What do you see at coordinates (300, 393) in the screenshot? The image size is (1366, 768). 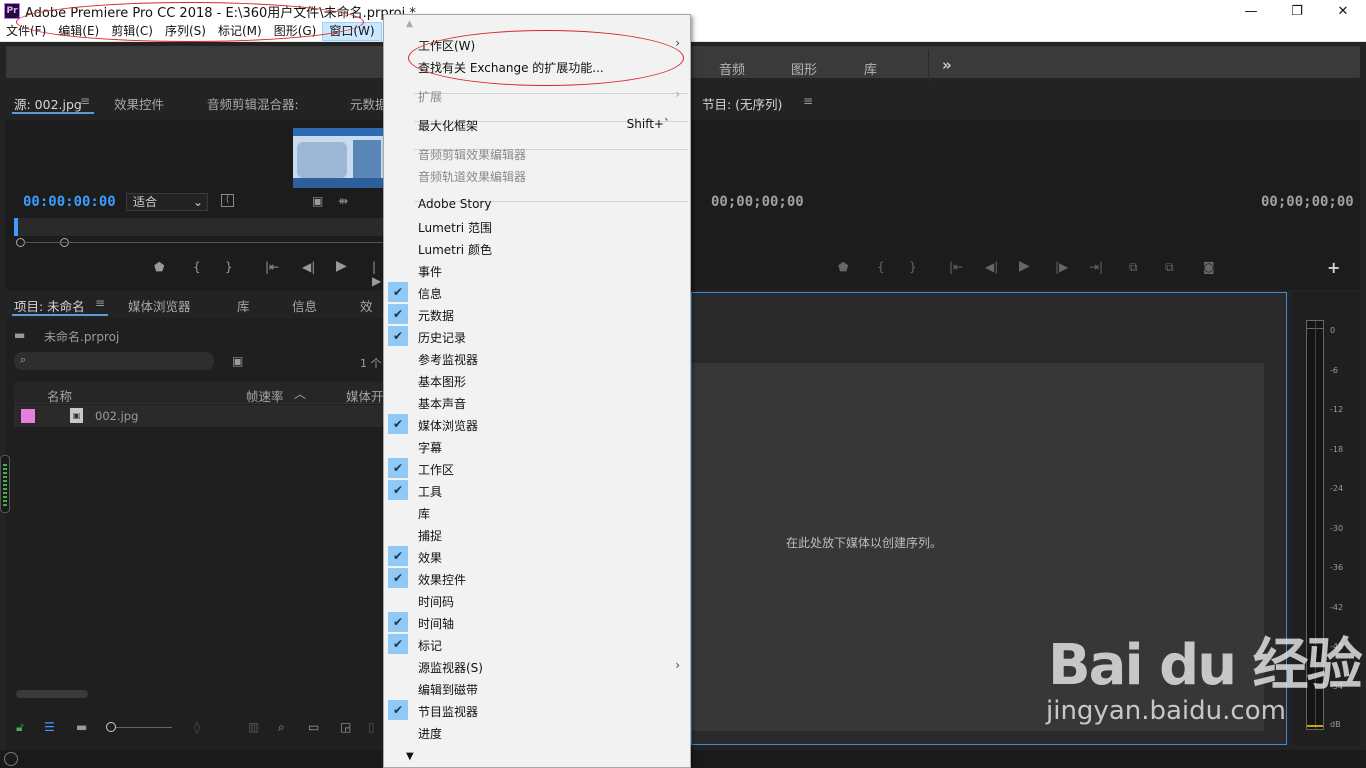 I see `sort-ascending-icon: ︿` at bounding box center [300, 393].